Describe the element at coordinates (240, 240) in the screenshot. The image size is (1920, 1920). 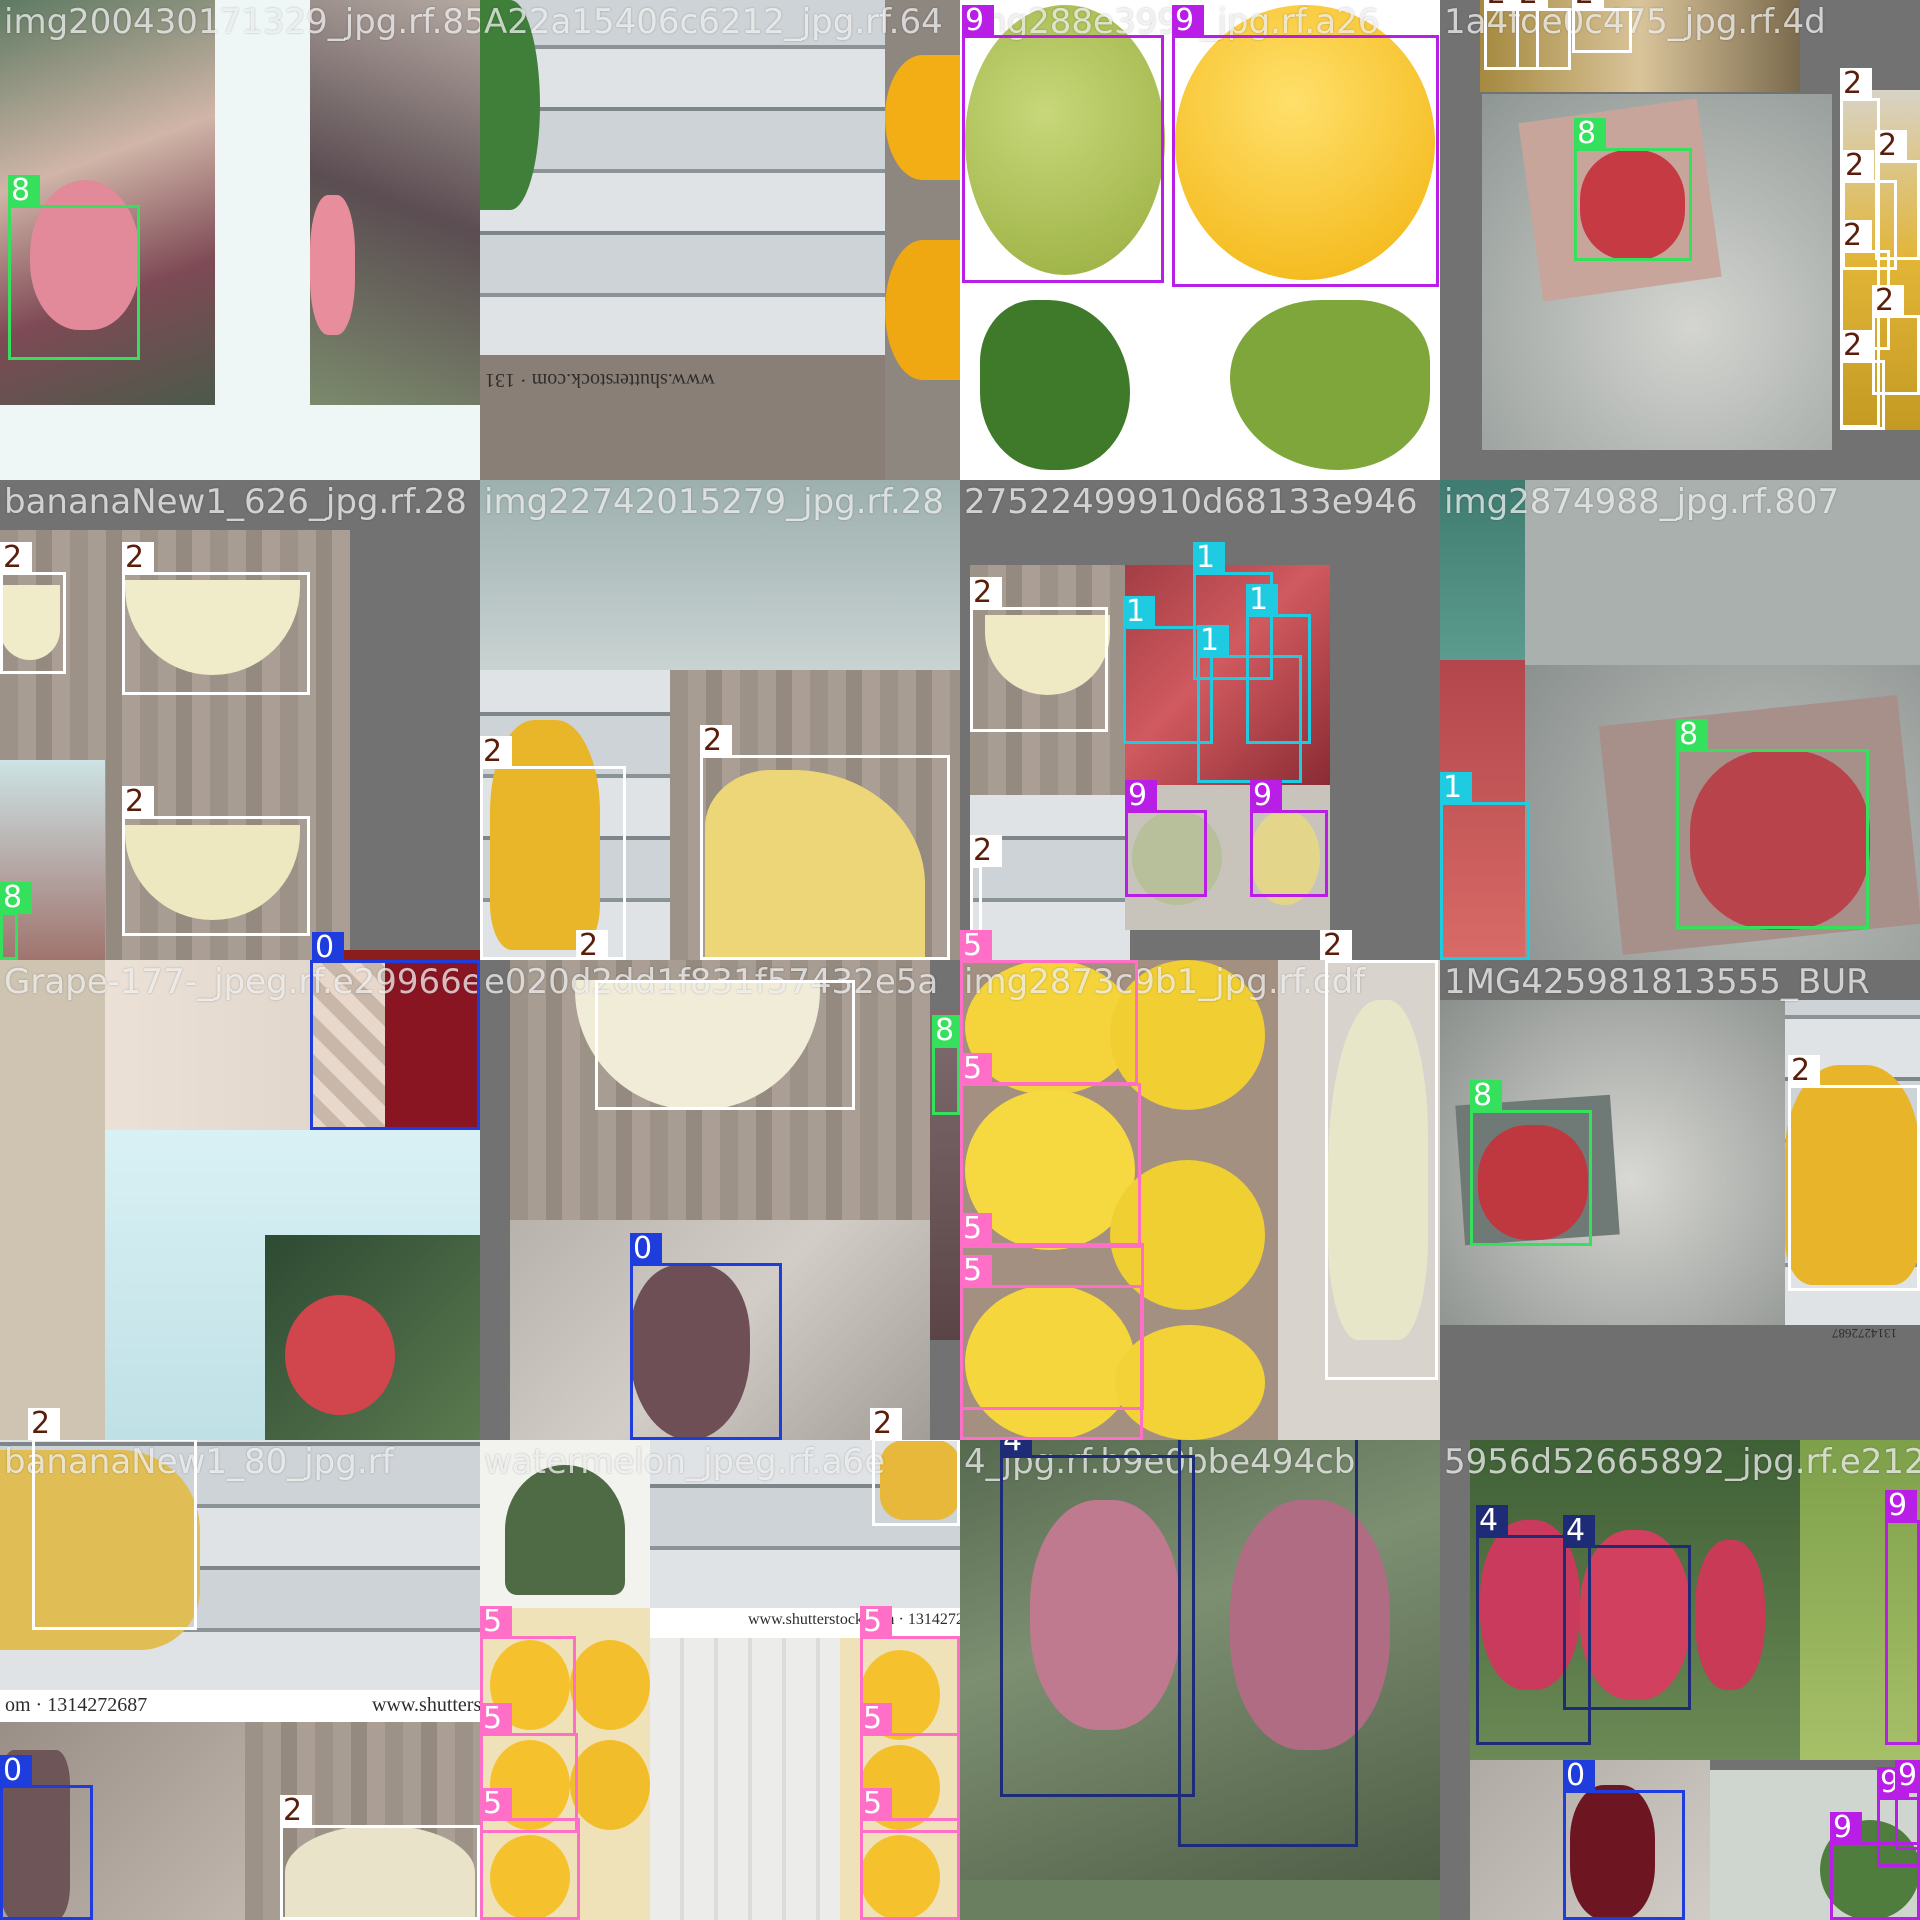
I see `tile-1: img200430171329_jpg.rf.851 8` at that location.